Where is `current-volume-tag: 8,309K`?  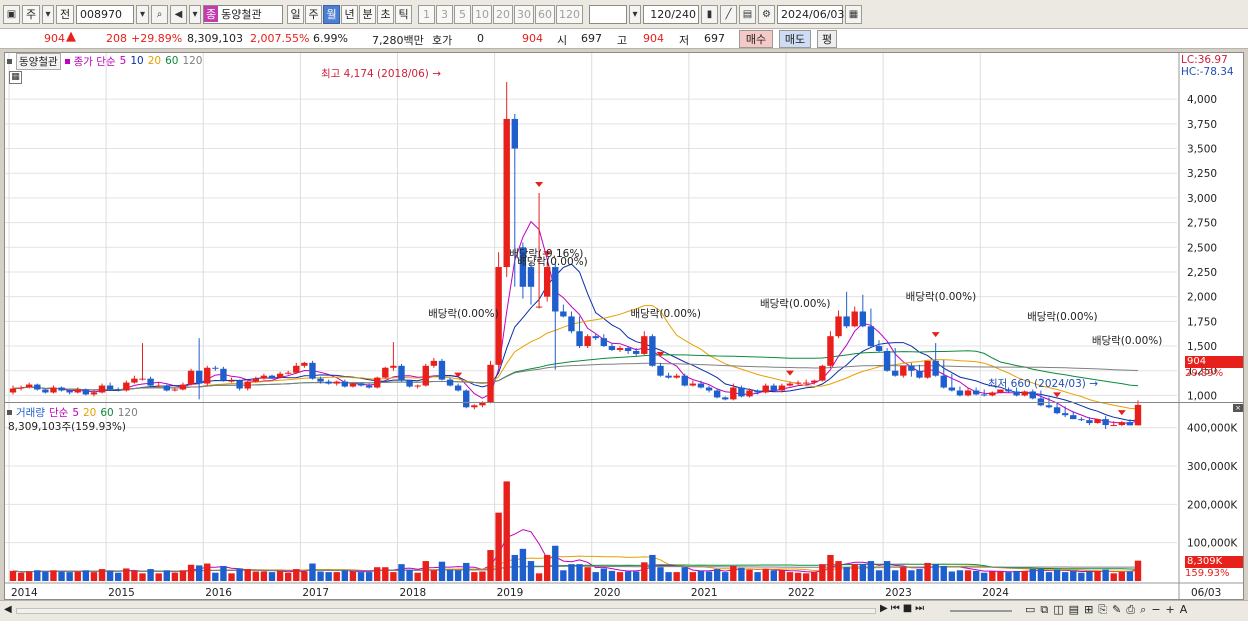 current-volume-tag: 8,309K is located at coordinates (1214, 562).